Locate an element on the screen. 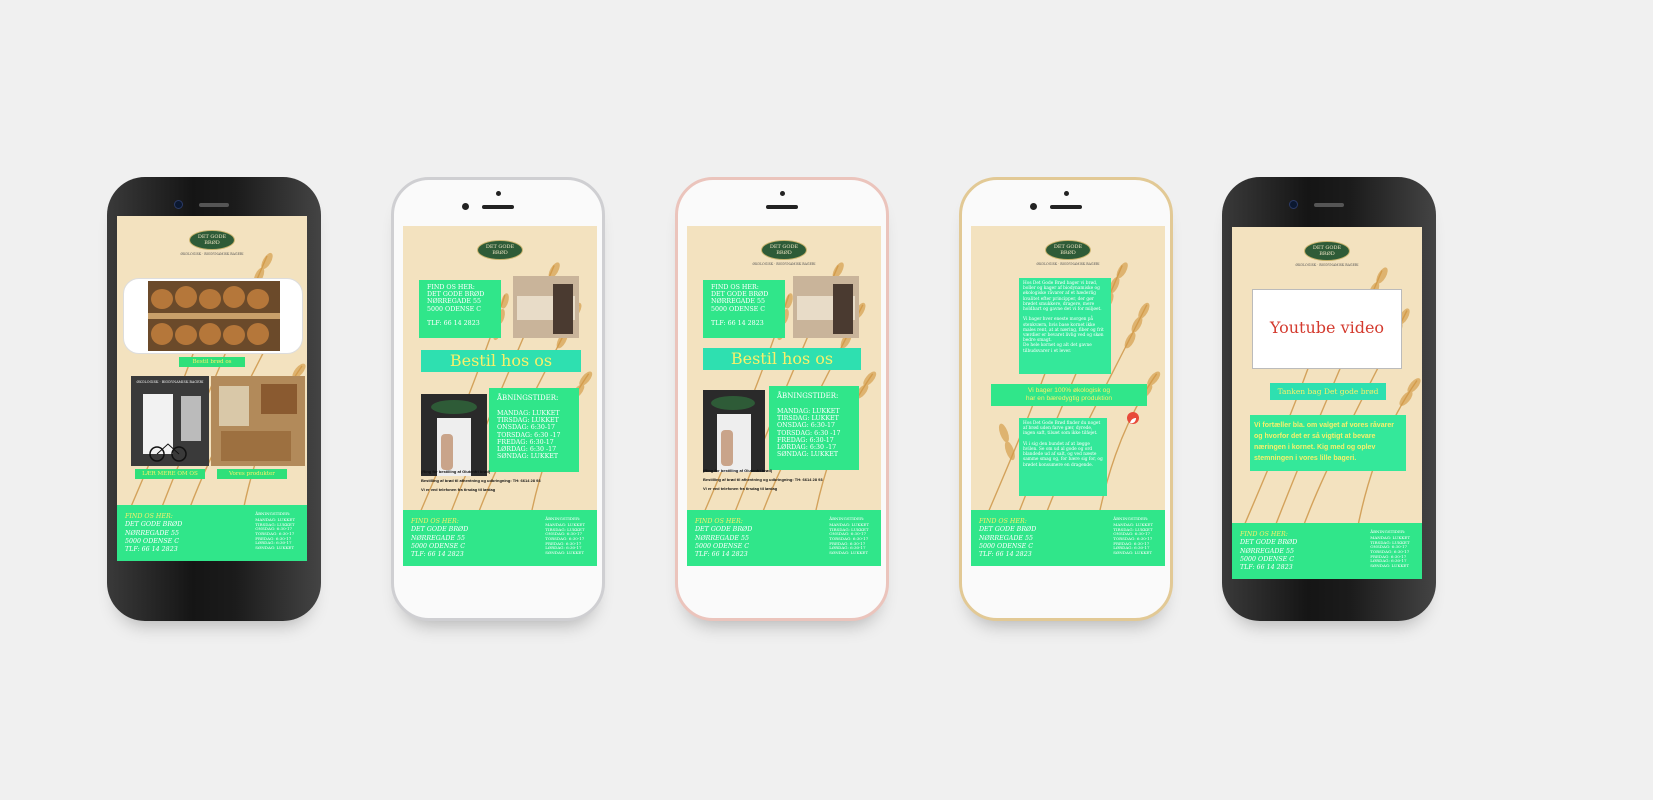 Image resolution: width=1653 pixels, height=800 pixels. thoughts-button: Tanken bag Det gode brød is located at coordinates (1328, 391).